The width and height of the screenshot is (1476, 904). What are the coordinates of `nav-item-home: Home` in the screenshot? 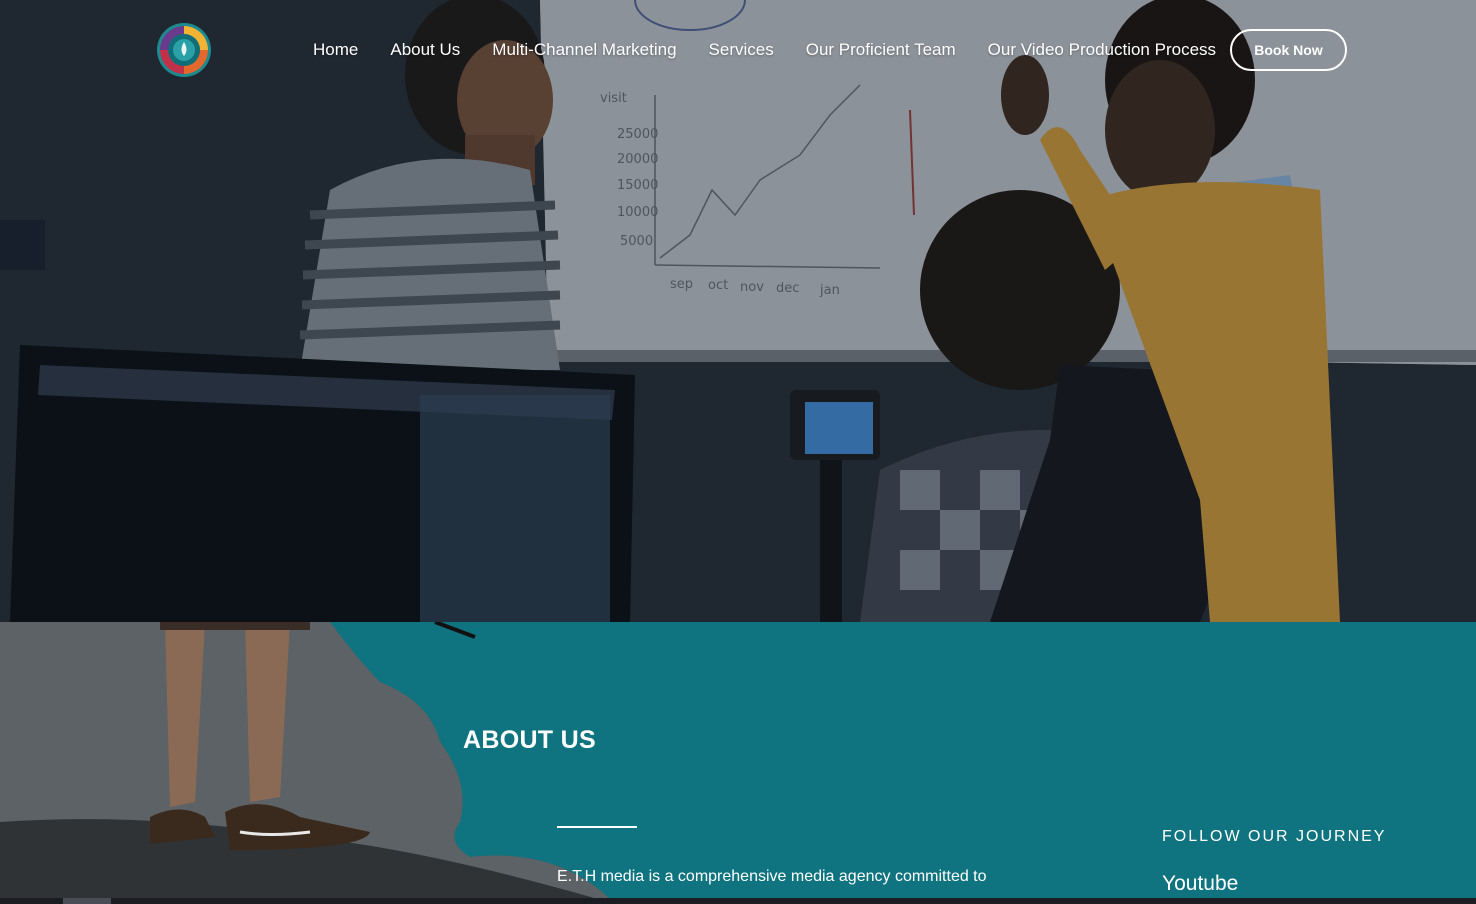 It's located at (335, 50).